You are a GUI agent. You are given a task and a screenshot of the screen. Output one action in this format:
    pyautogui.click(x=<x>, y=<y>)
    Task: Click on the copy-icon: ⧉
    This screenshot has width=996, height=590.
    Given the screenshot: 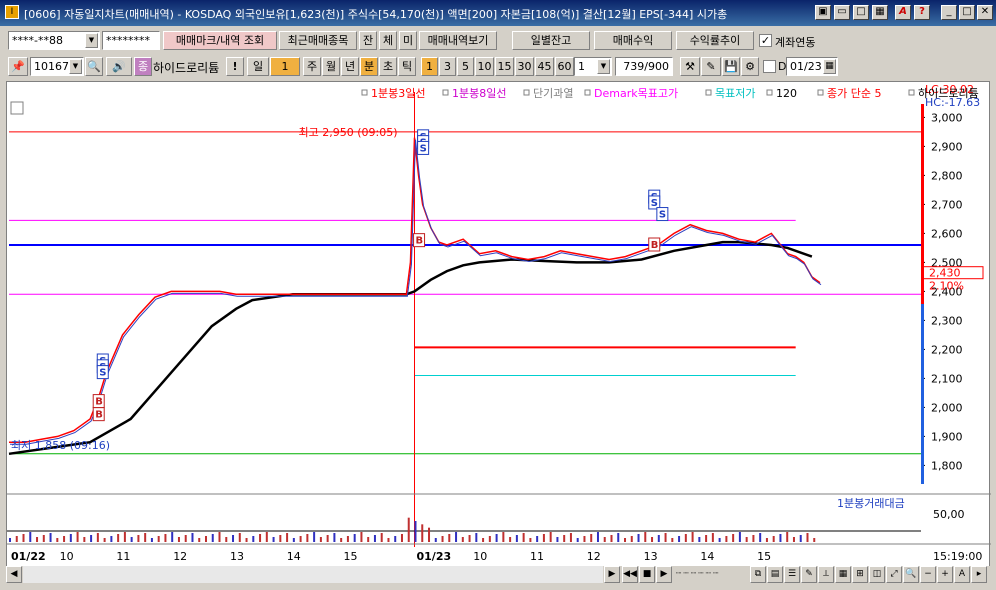 What is the action you would take?
    pyautogui.click(x=758, y=574)
    